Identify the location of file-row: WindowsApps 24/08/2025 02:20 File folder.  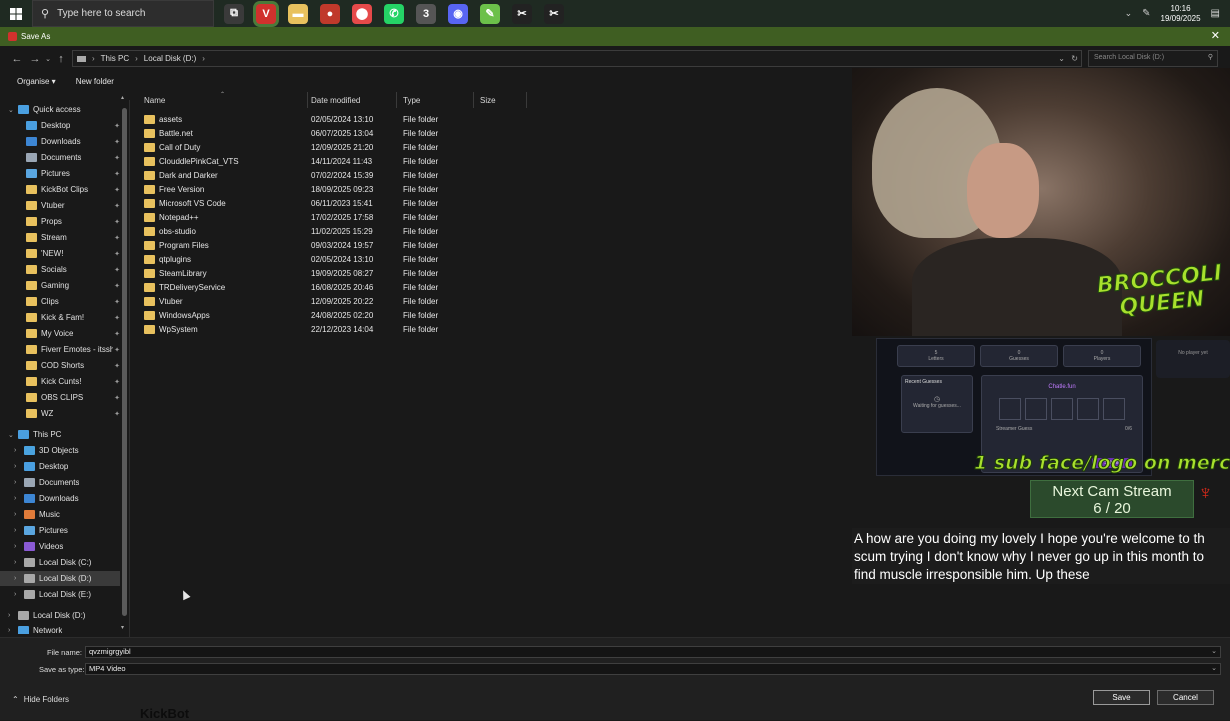
(338, 315).